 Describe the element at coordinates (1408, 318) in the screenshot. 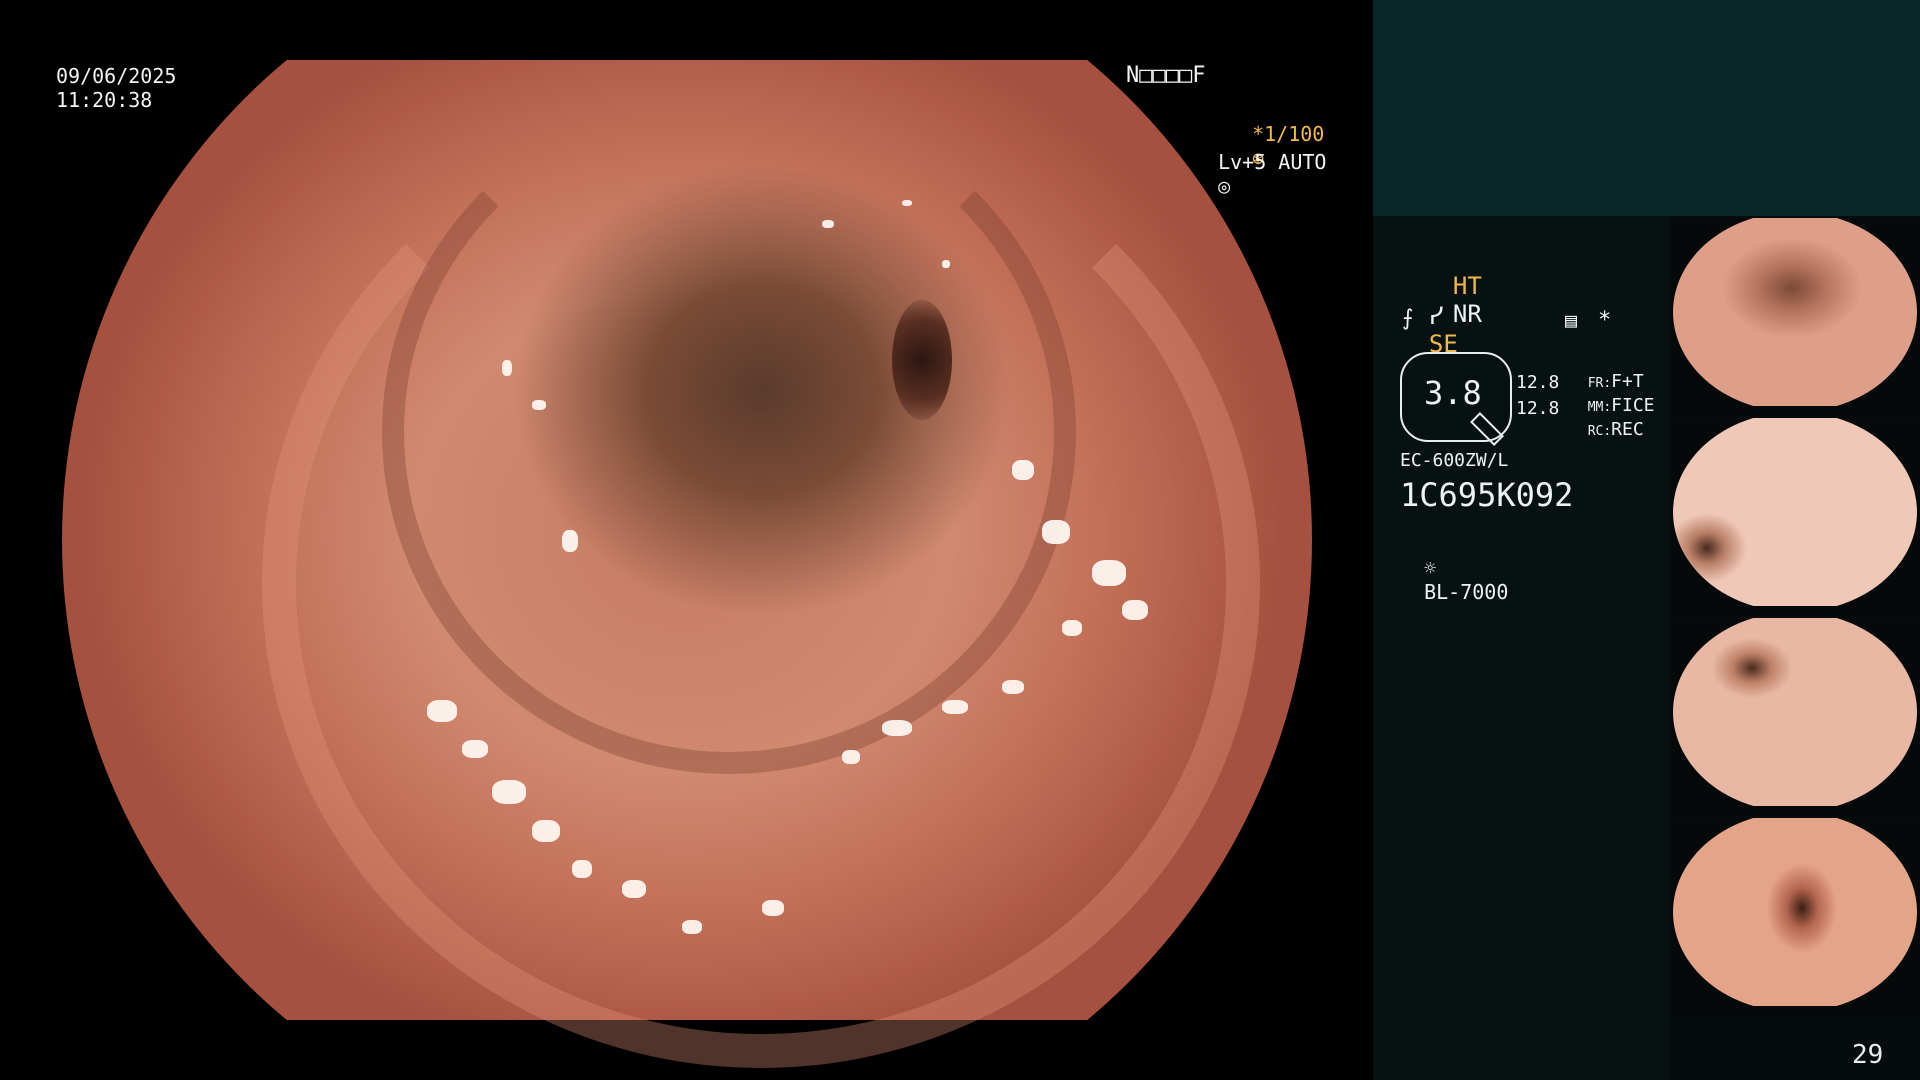

I see `fluorescence-icon: ⨍` at that location.